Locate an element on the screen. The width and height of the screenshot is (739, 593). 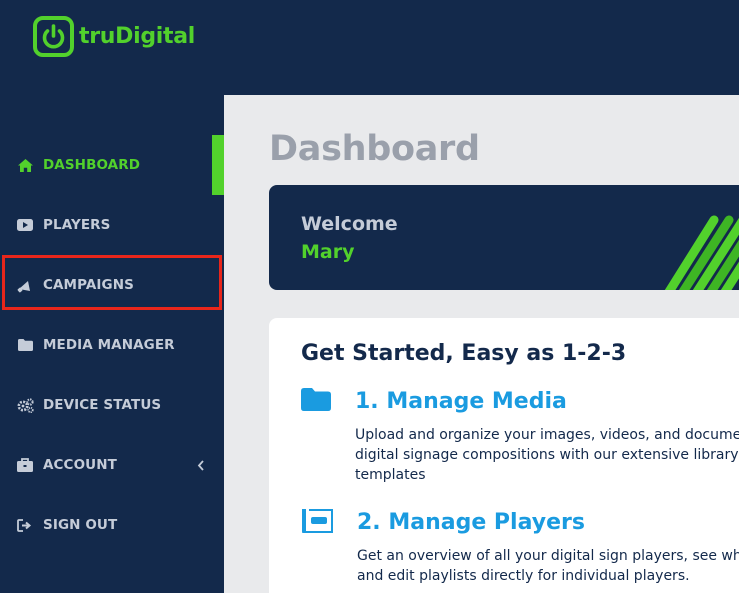
user-name: Mary is located at coordinates (328, 252).